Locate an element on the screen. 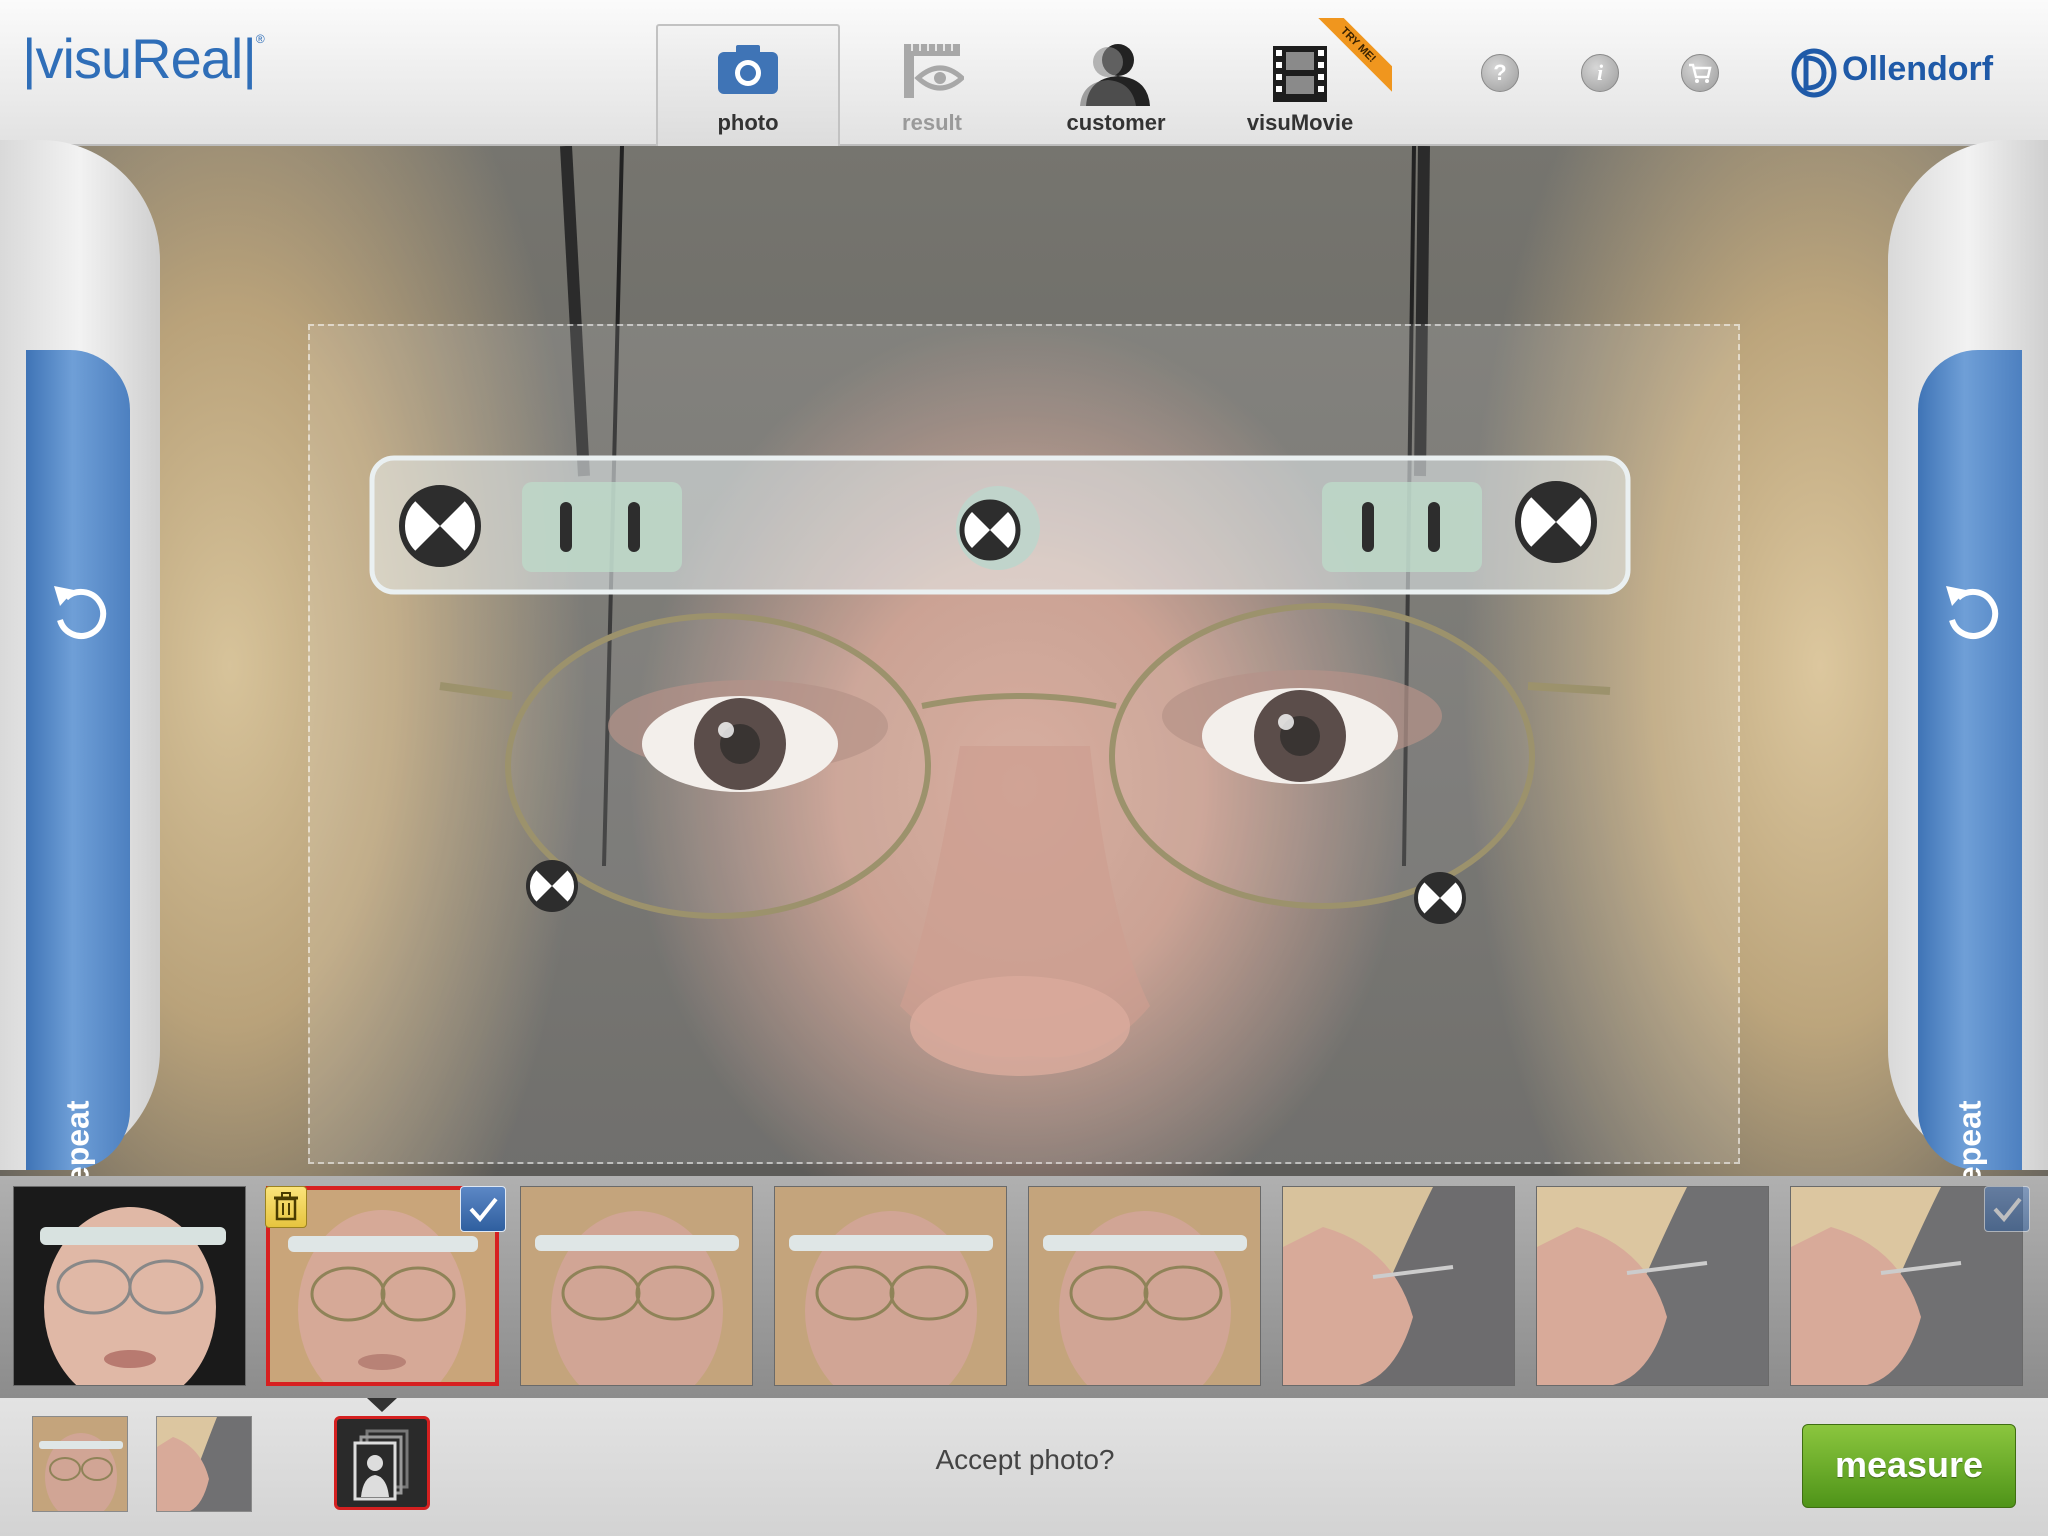  tab-customer: customer is located at coordinates (1116, 85).